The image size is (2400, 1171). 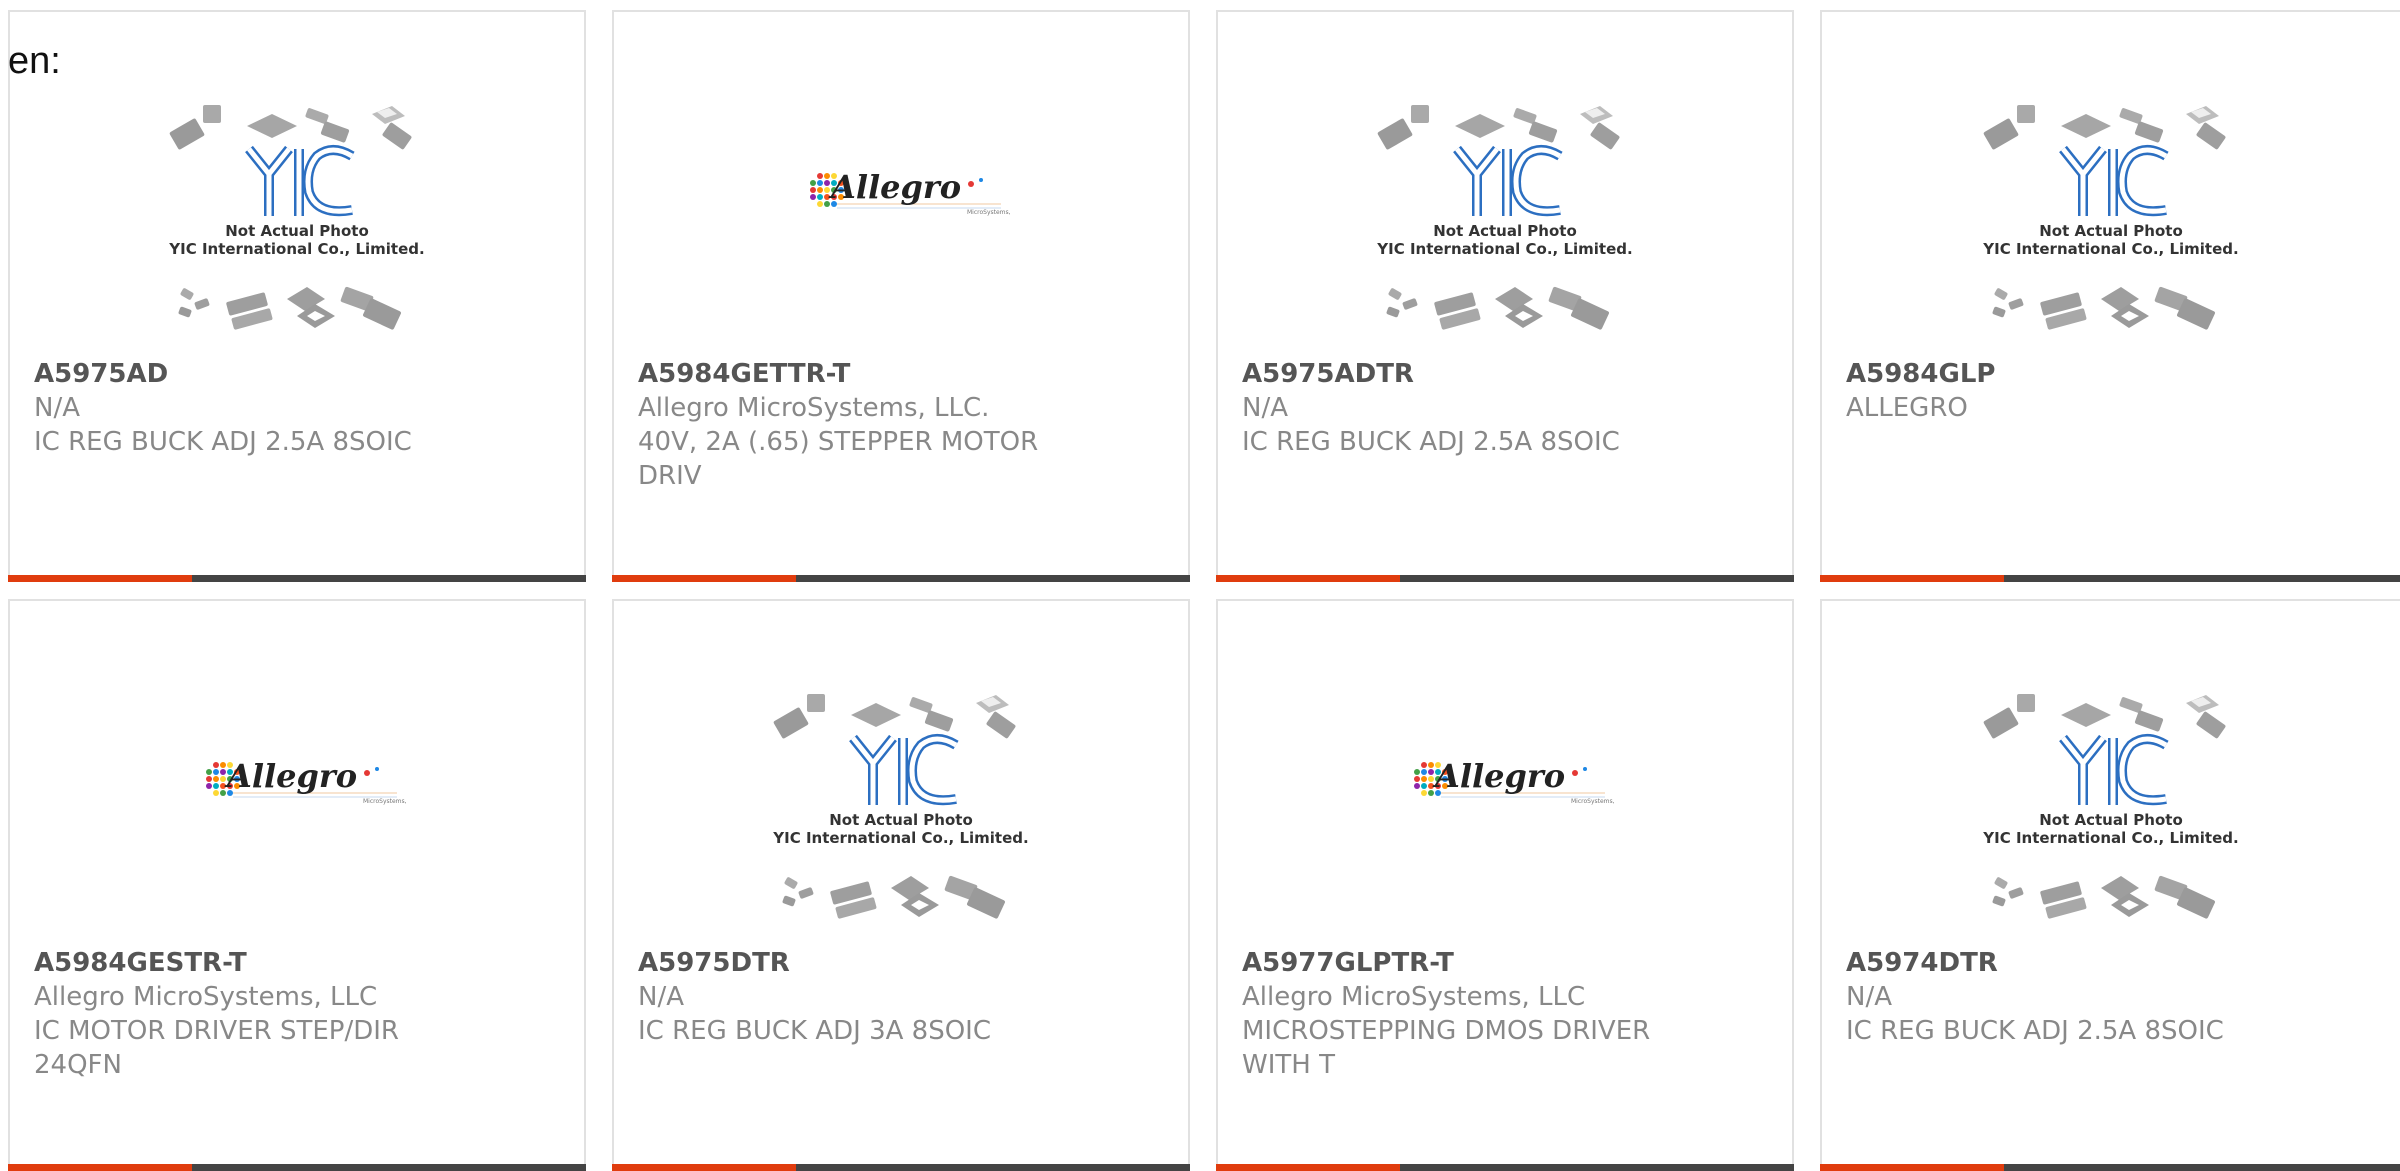 What do you see at coordinates (2058, 963) in the screenshot?
I see `part-number-link: A5974DTR` at bounding box center [2058, 963].